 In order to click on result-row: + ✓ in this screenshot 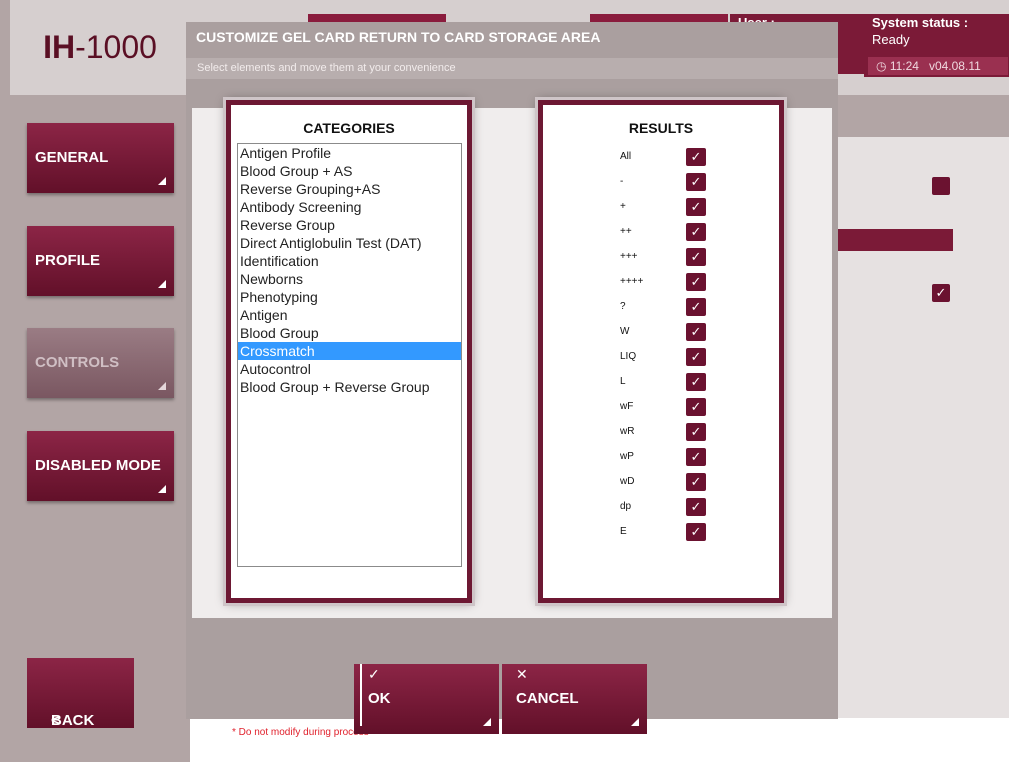, I will do `click(665, 208)`.